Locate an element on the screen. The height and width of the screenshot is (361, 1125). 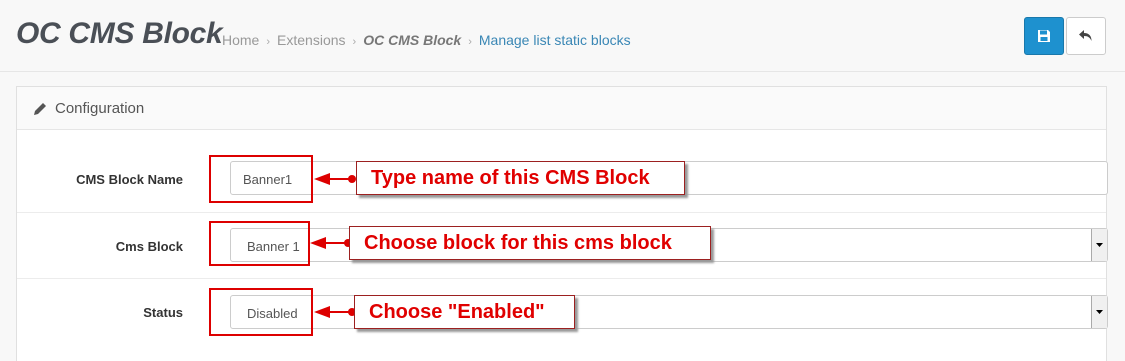
back-button is located at coordinates (1086, 36).